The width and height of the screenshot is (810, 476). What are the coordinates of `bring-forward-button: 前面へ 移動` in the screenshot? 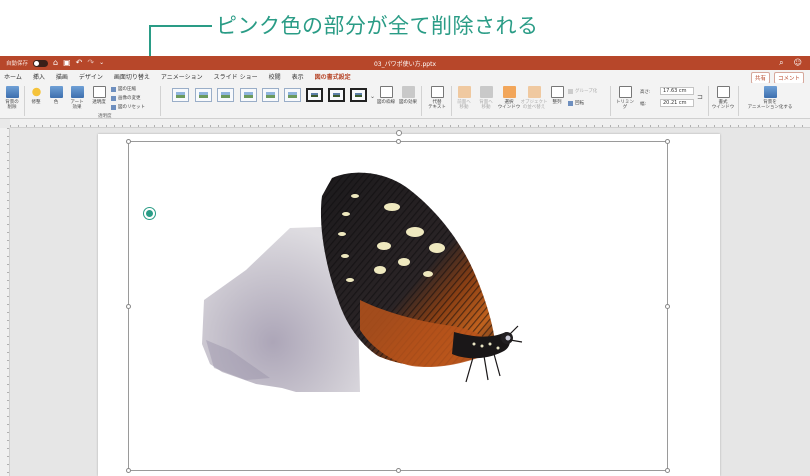 It's located at (464, 98).